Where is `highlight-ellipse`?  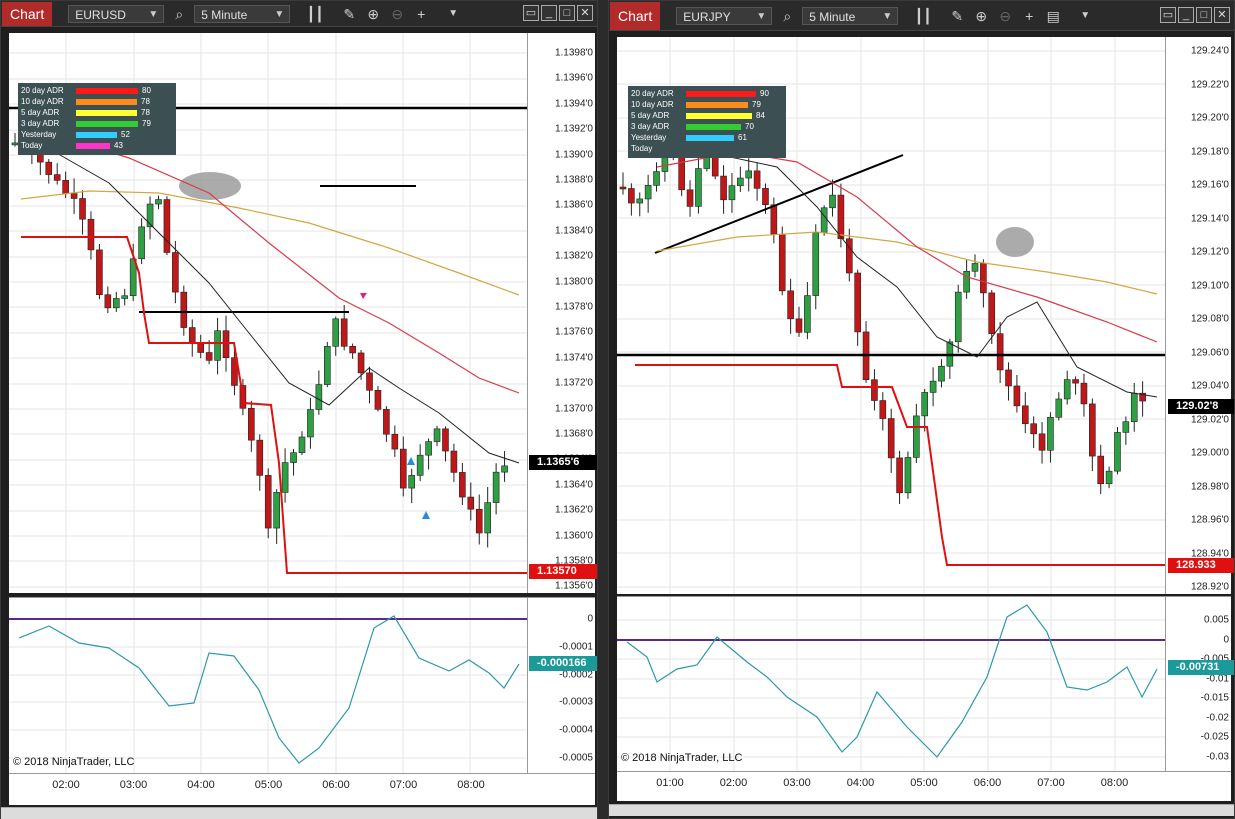
highlight-ellipse is located at coordinates (210, 186).